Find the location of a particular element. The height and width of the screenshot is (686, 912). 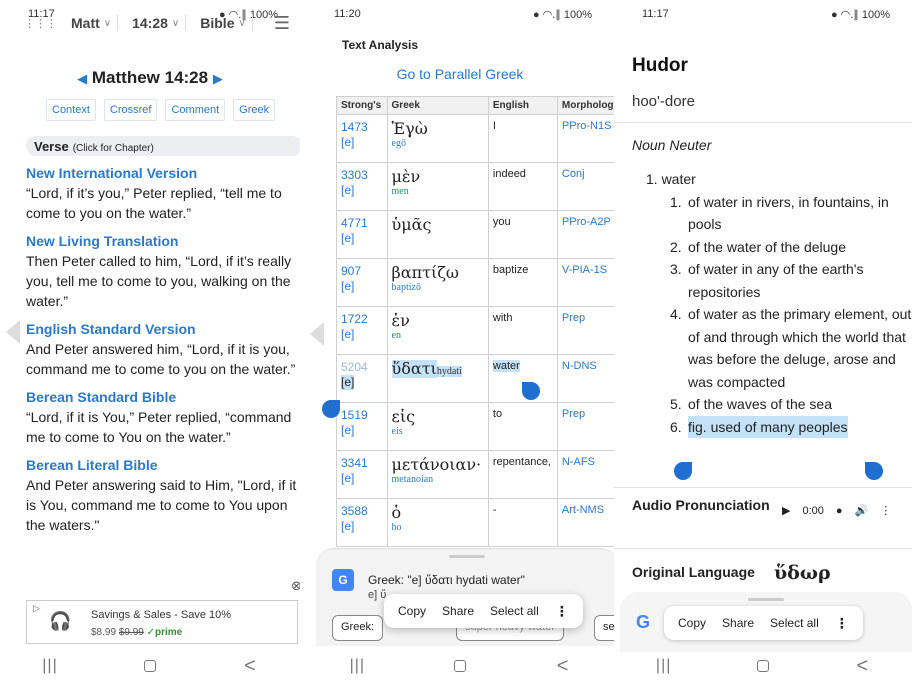

mode-select: Bible ∨ is located at coordinates (223, 23).